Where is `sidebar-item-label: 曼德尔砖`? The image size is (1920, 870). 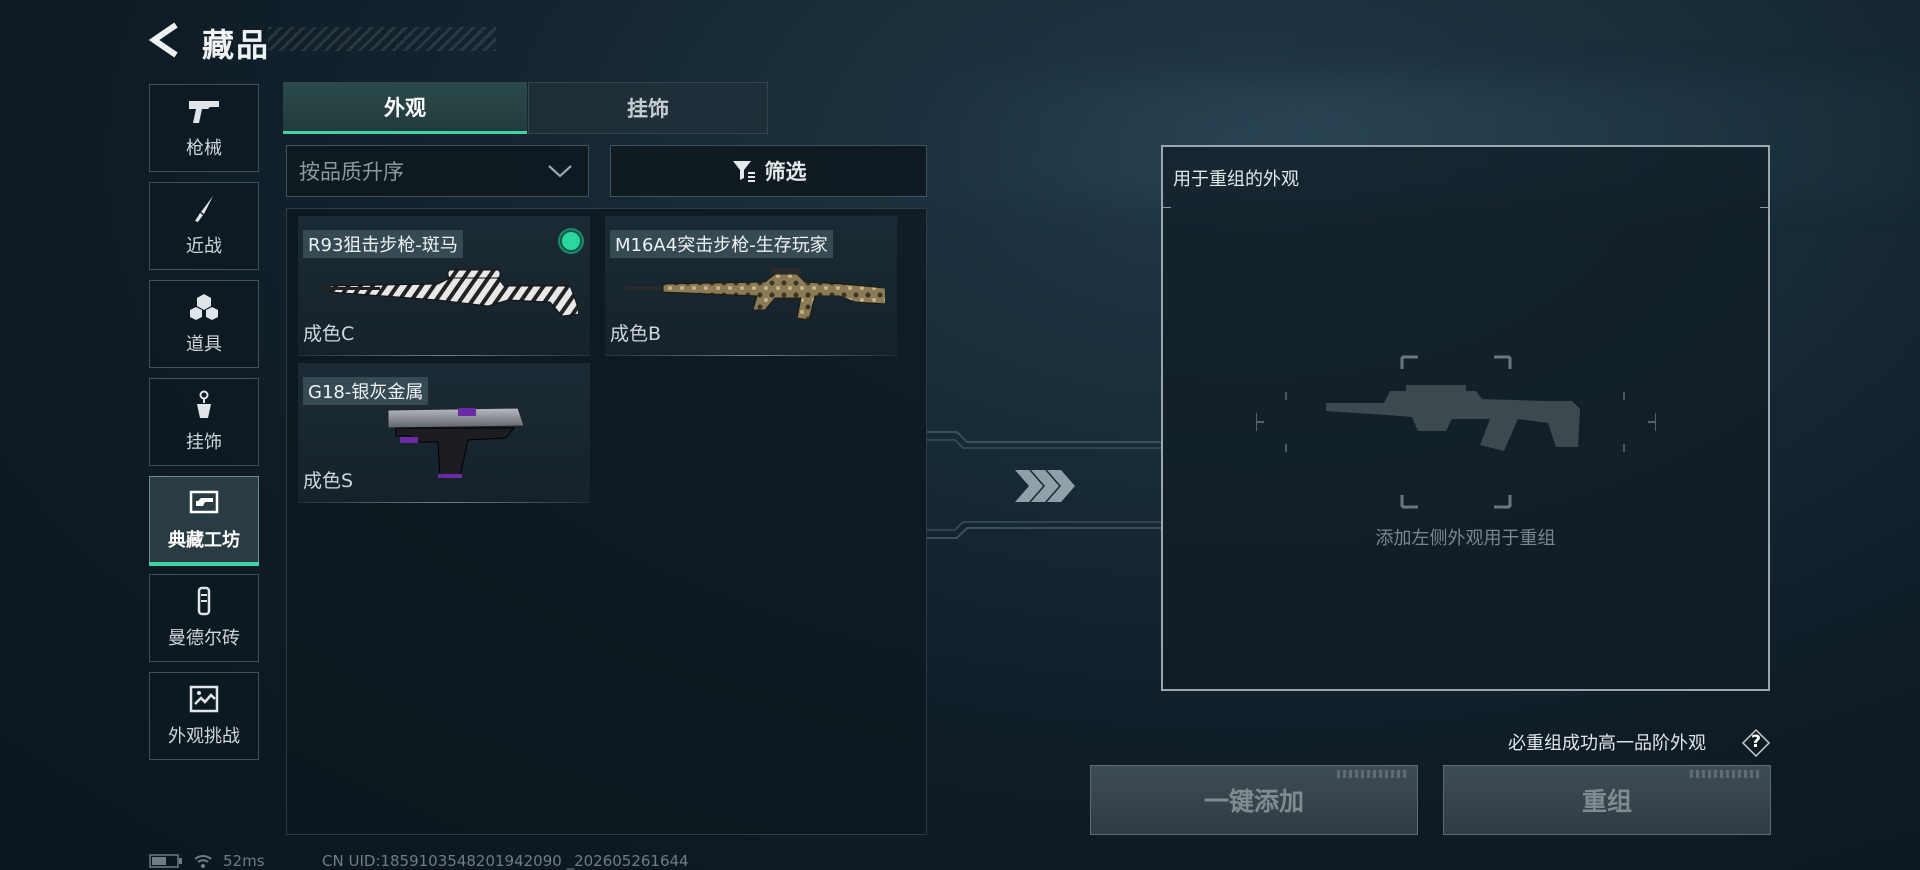 sidebar-item-label: 曼德尔砖 is located at coordinates (204, 638).